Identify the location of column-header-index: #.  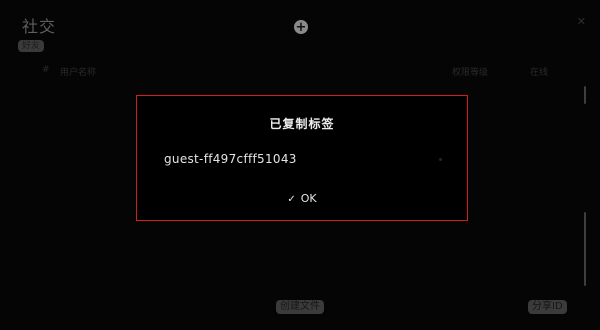
(46, 70).